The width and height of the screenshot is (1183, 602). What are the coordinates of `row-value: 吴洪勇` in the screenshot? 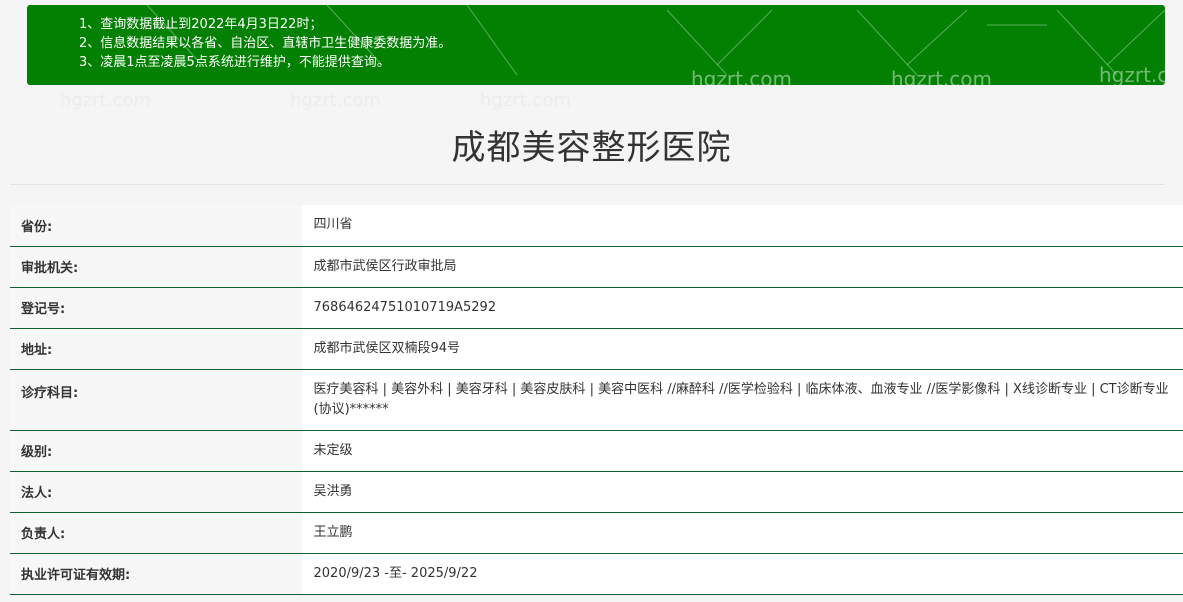 It's located at (742, 492).